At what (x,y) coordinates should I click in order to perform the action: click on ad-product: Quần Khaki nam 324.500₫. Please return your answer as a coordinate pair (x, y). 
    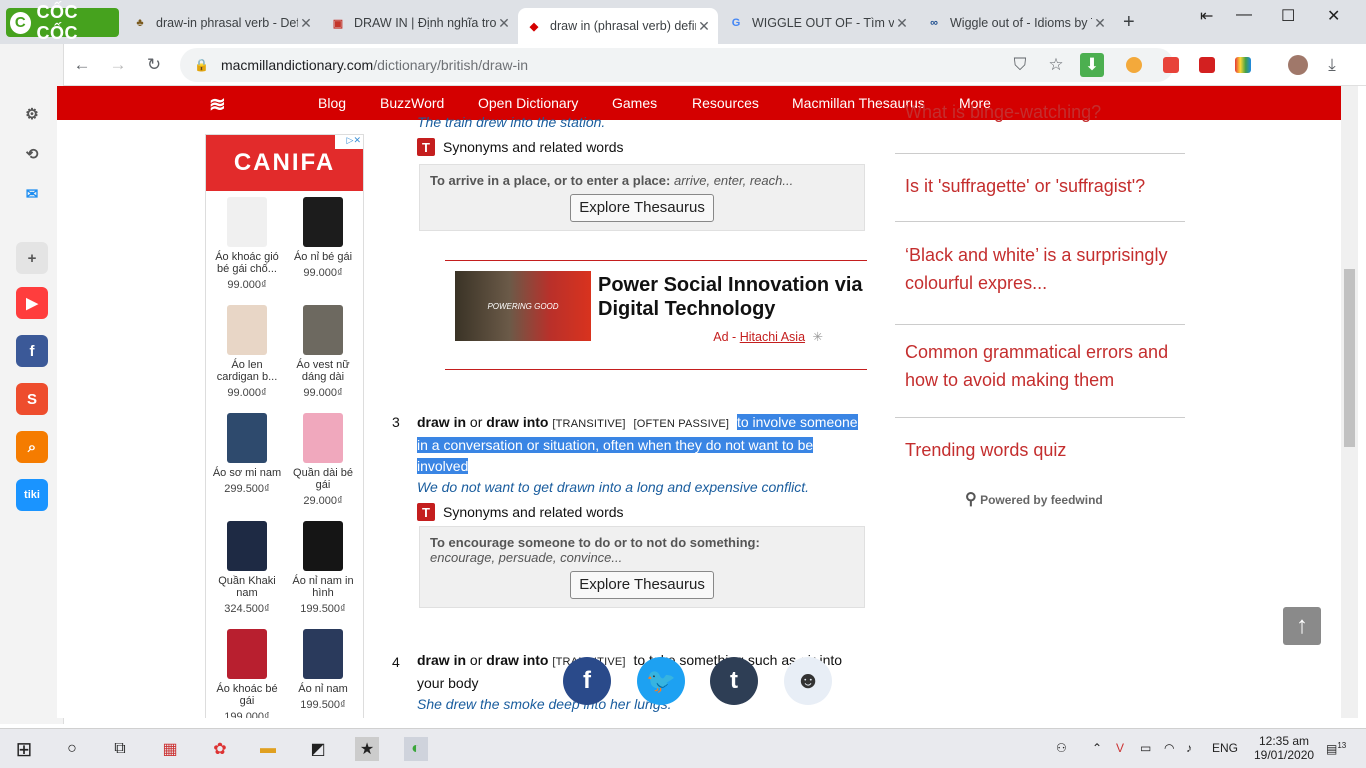
    Looking at the image, I should click on (247, 568).